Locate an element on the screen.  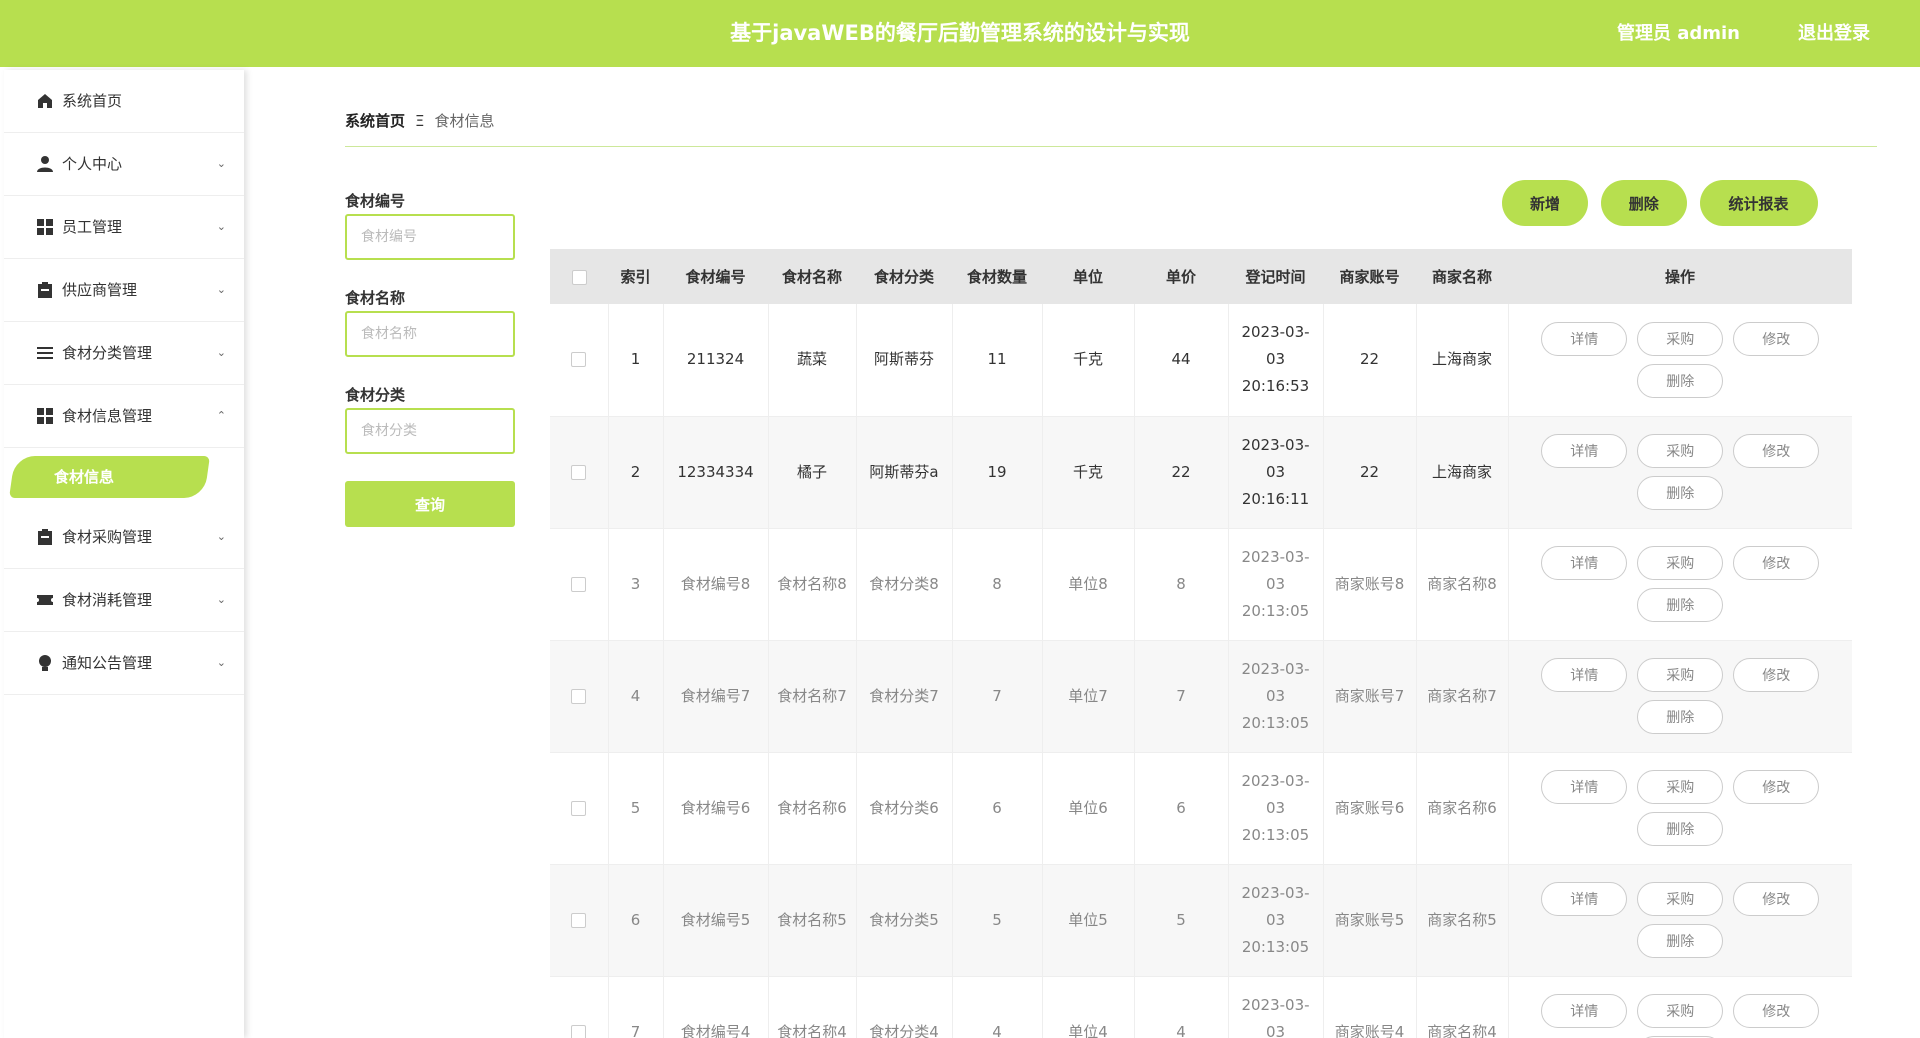
table-cell: 单位4 is located at coordinates (1088, 1007).